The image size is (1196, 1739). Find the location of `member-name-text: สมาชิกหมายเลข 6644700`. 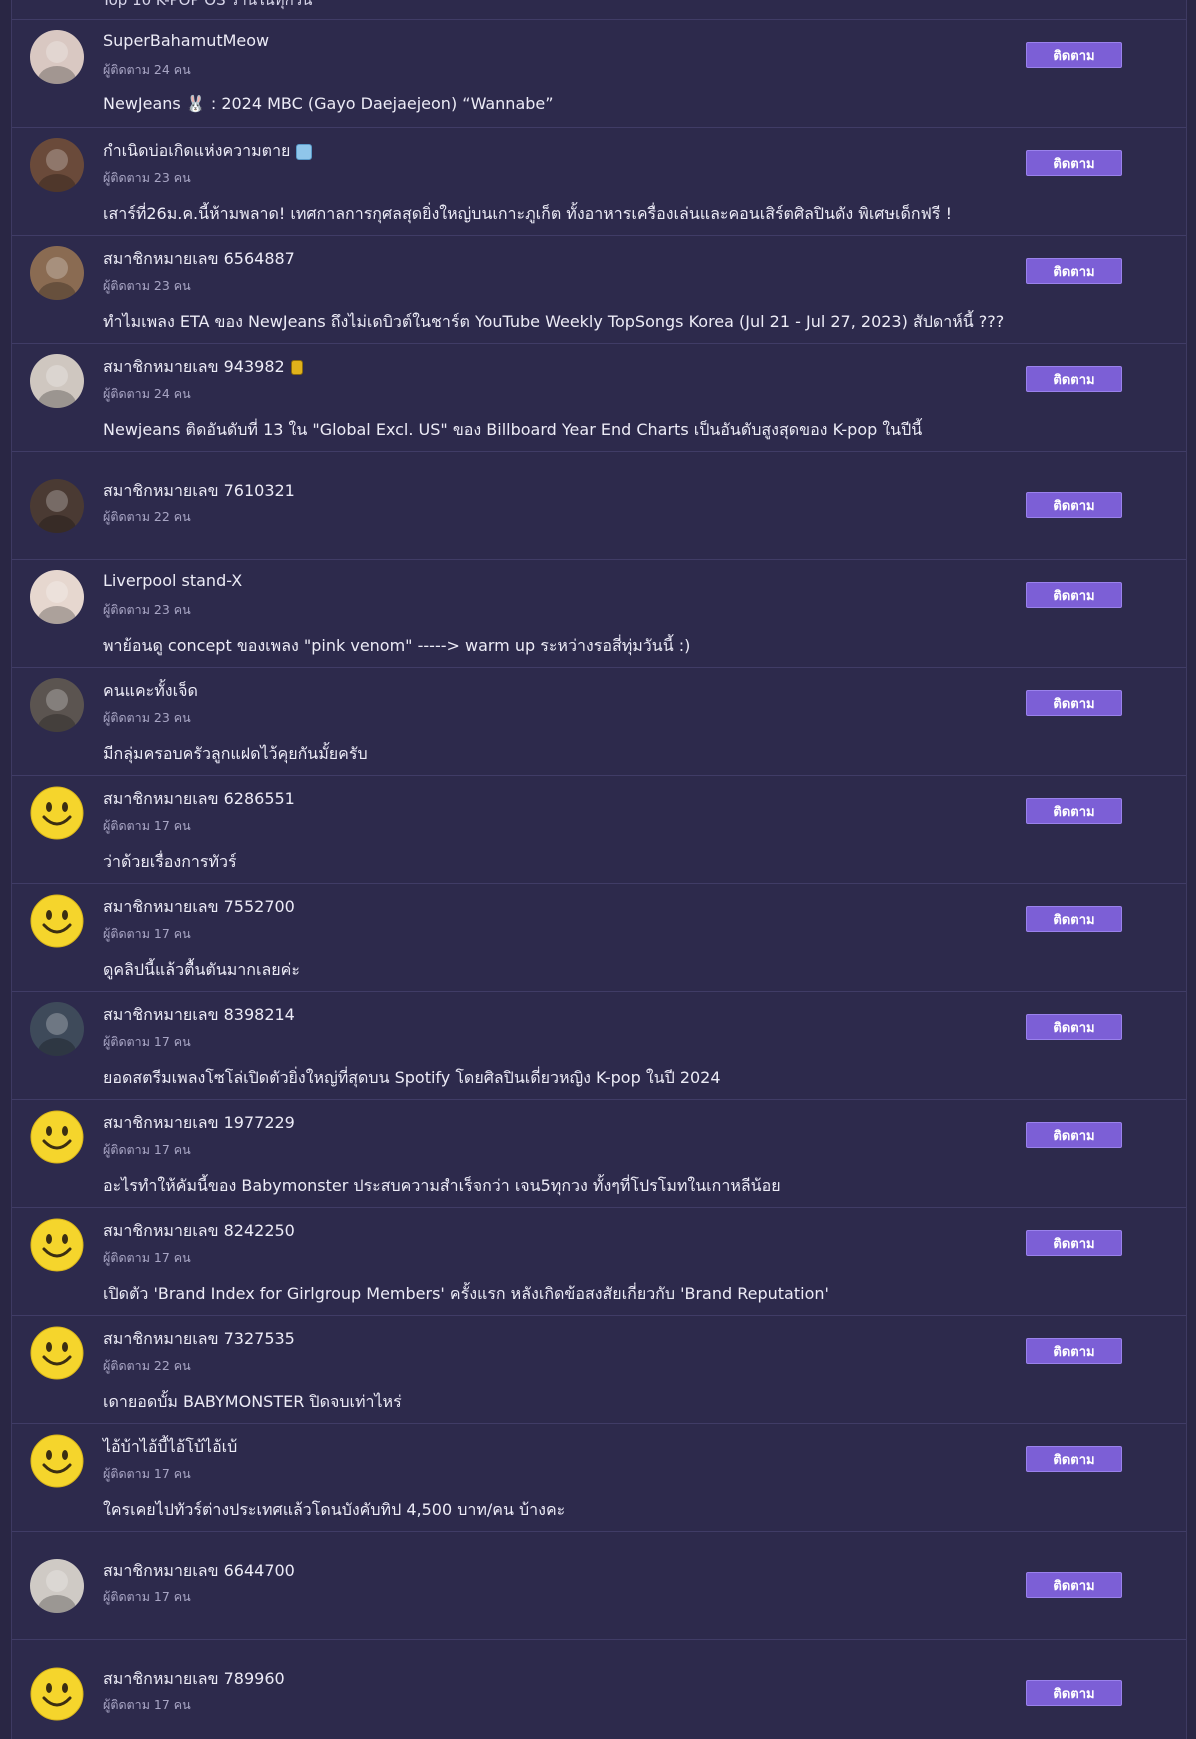

member-name-text: สมาชิกหมายเลข 6644700 is located at coordinates (199, 1571).